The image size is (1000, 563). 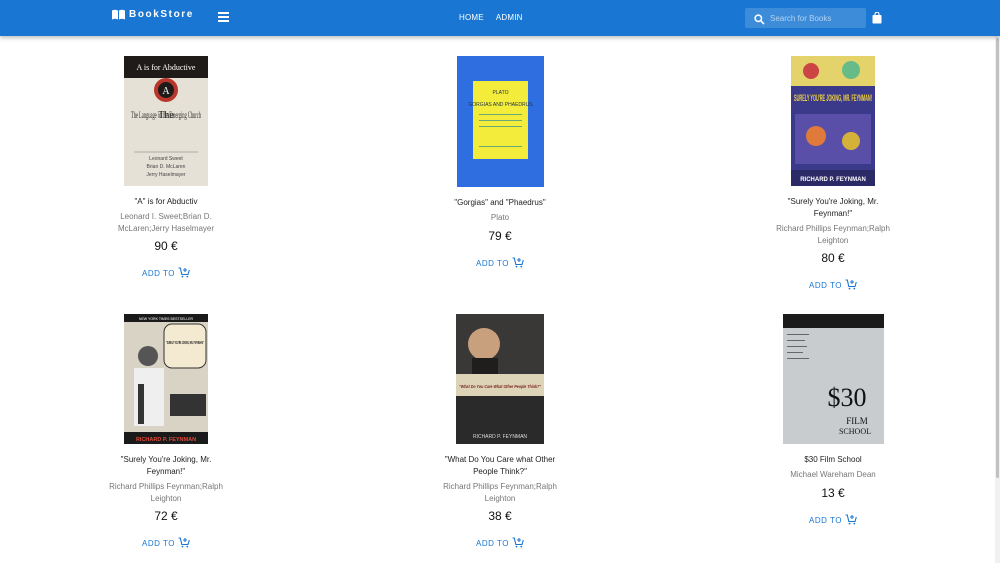 What do you see at coordinates (166, 246) in the screenshot?
I see `book-price: 90 €` at bounding box center [166, 246].